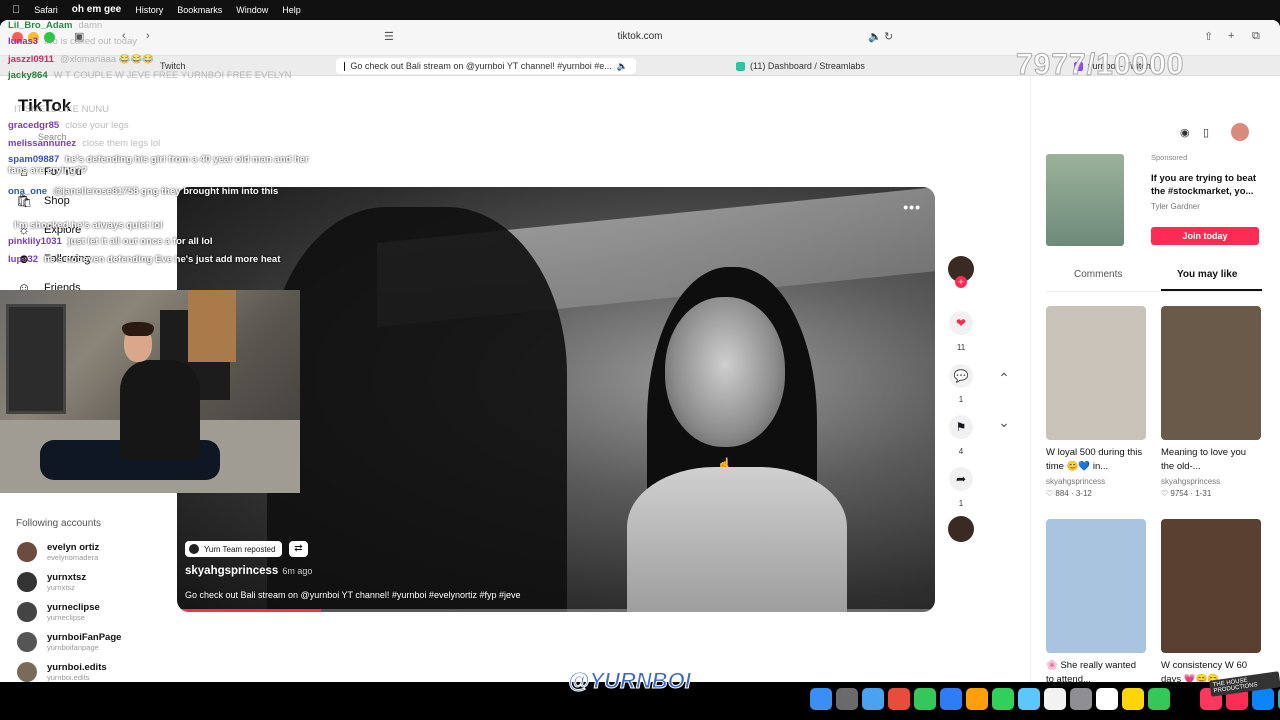 The image size is (1280, 720). What do you see at coordinates (23, 259) in the screenshot?
I see `chat-username: lupe32` at bounding box center [23, 259].